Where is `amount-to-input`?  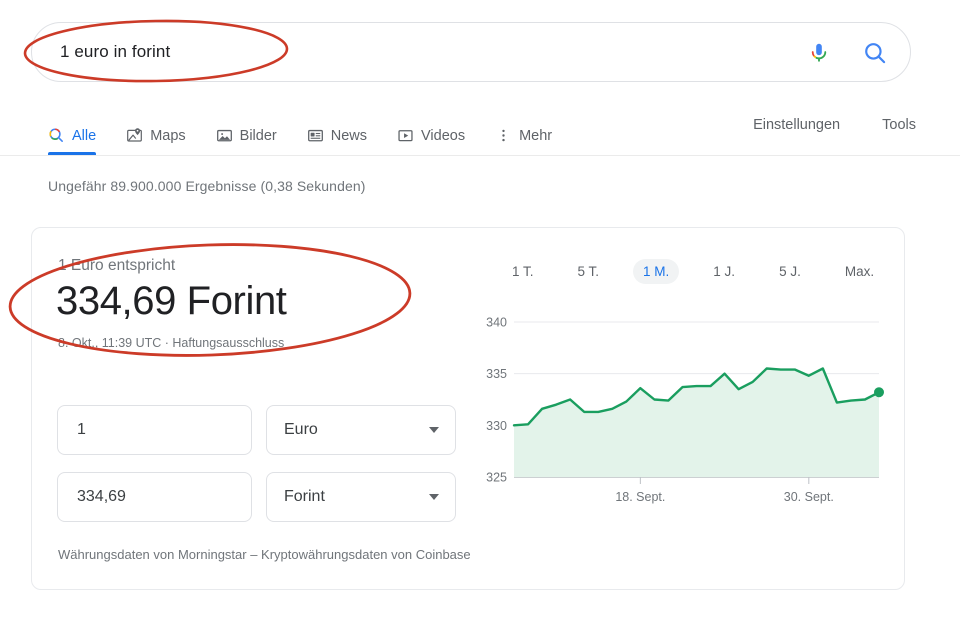
amount-to-input is located at coordinates (140, 497).